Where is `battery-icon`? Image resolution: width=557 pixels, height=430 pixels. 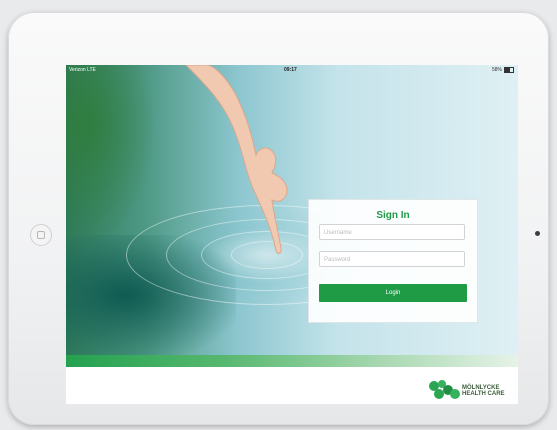 battery-icon is located at coordinates (509, 70).